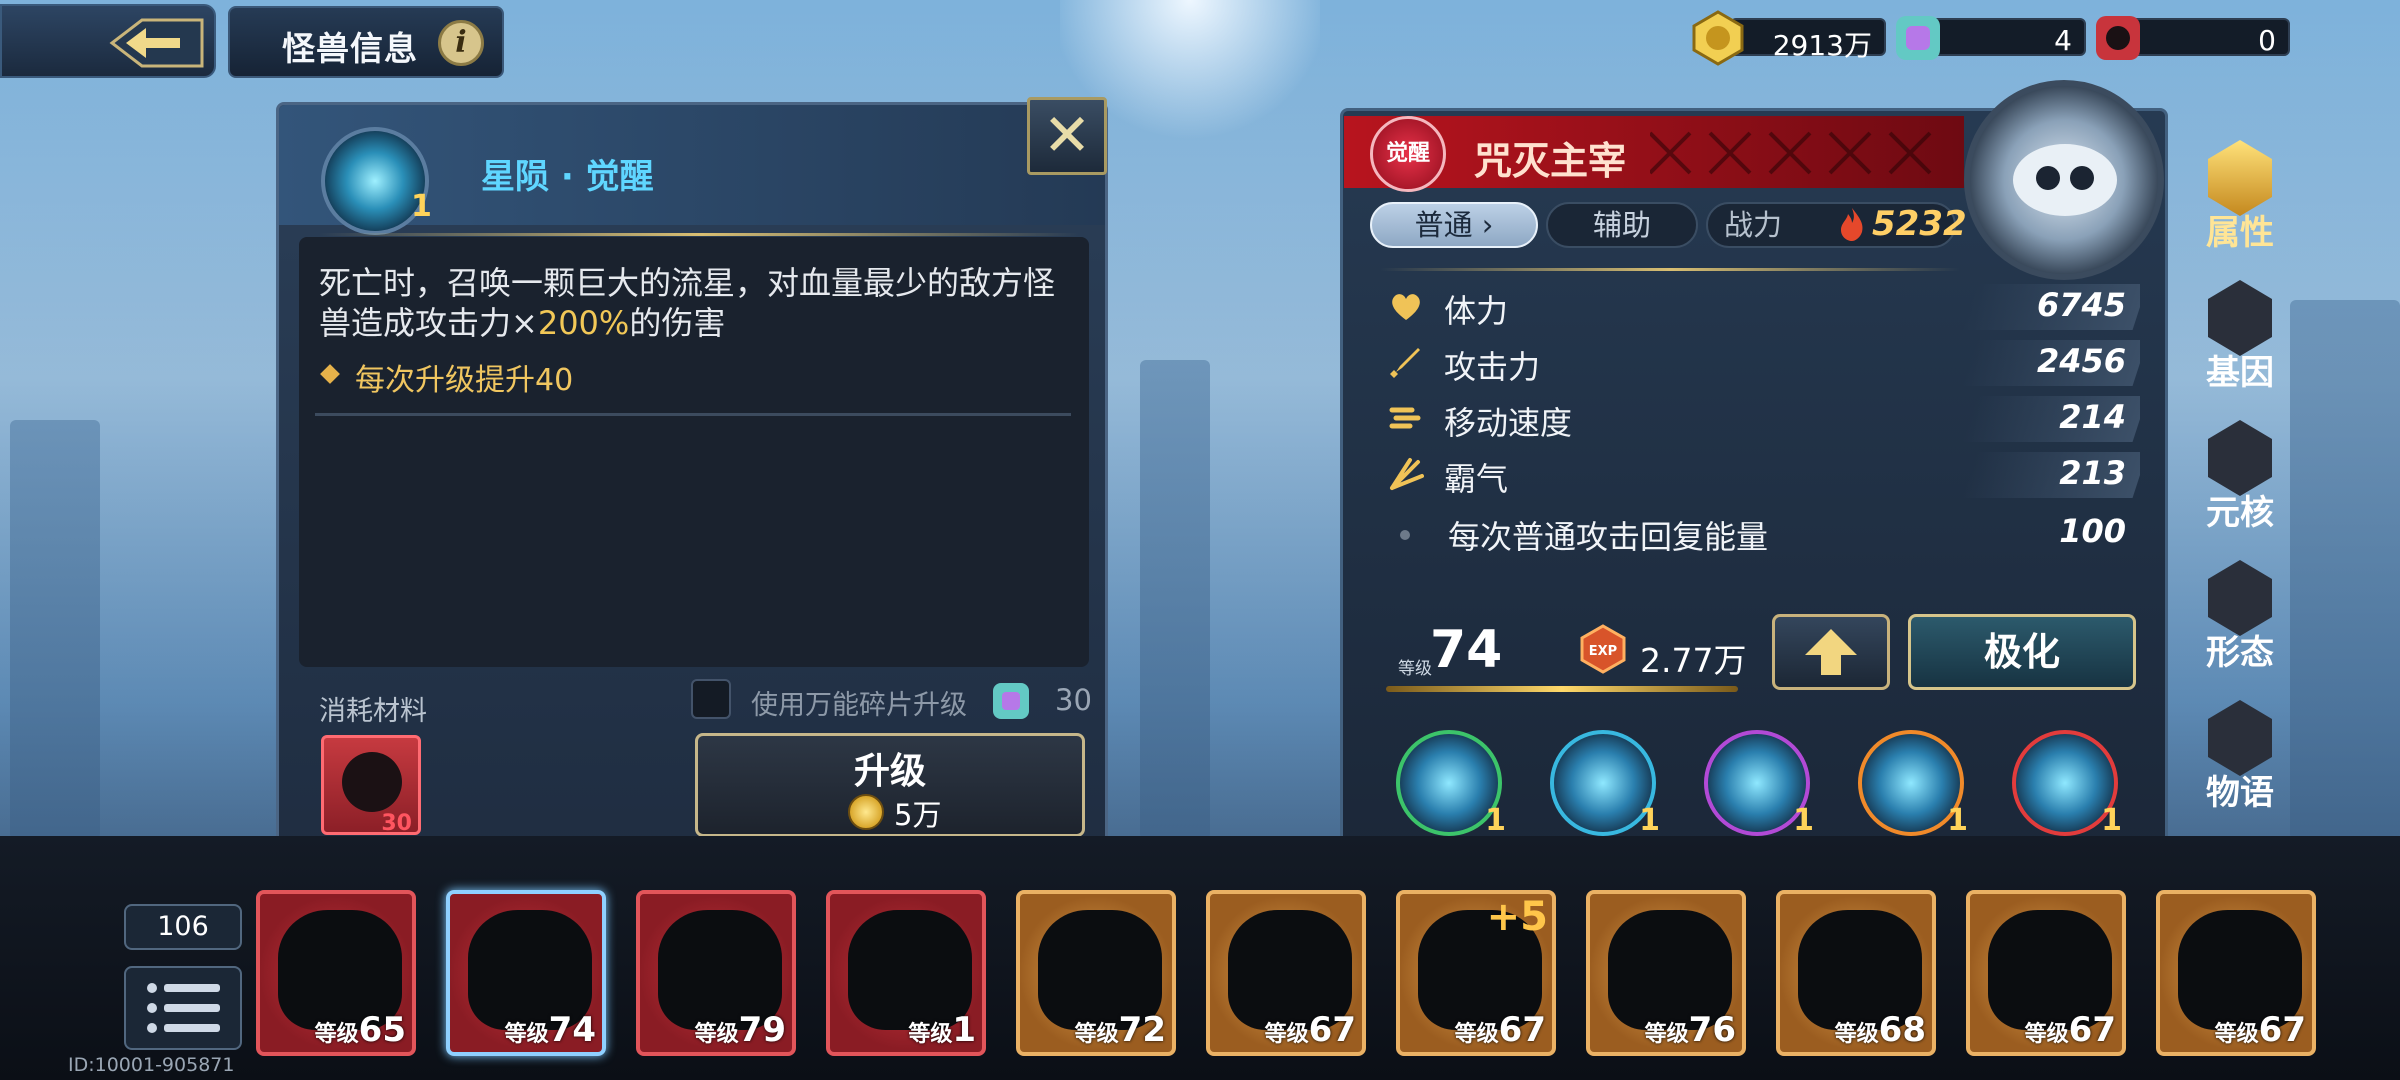 The image size is (2400, 1080). What do you see at coordinates (859, 705) in the screenshot?
I see `use-universal-label: 使用万能碎片升级` at bounding box center [859, 705].